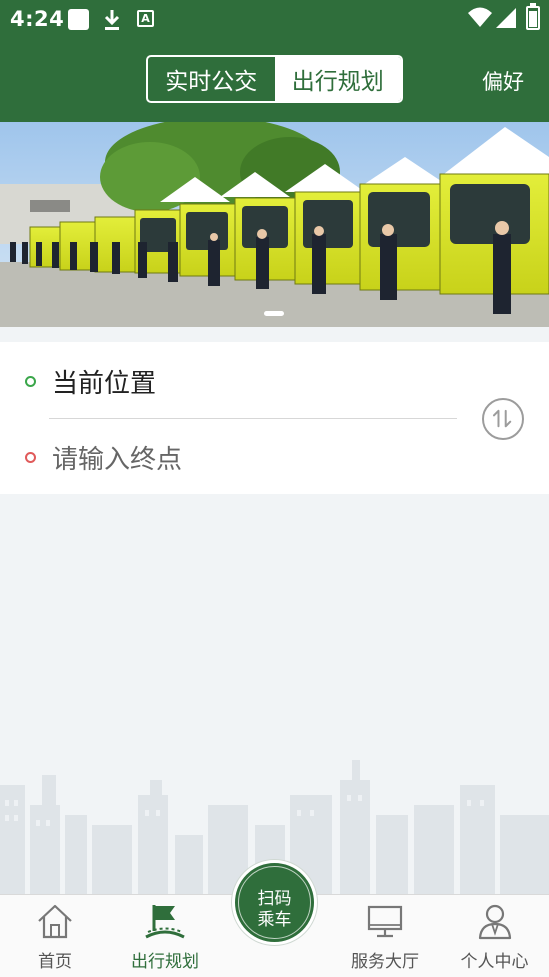  Describe the element at coordinates (337, 79) in the screenshot. I see `tab-trip-planning: 出行规划` at that location.